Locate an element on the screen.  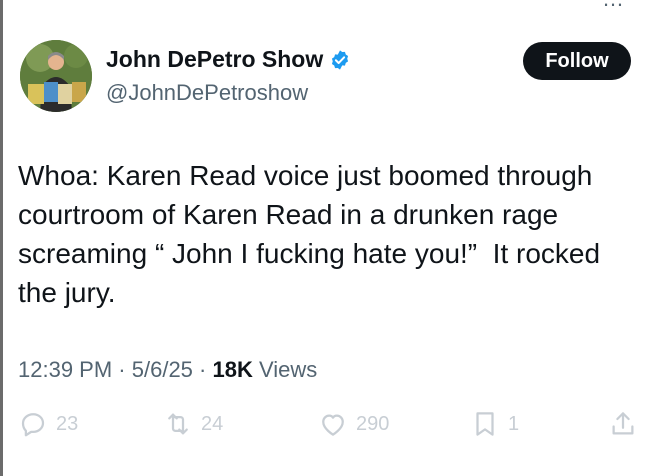
tweet-date: 5/6/25 is located at coordinates (162, 369).